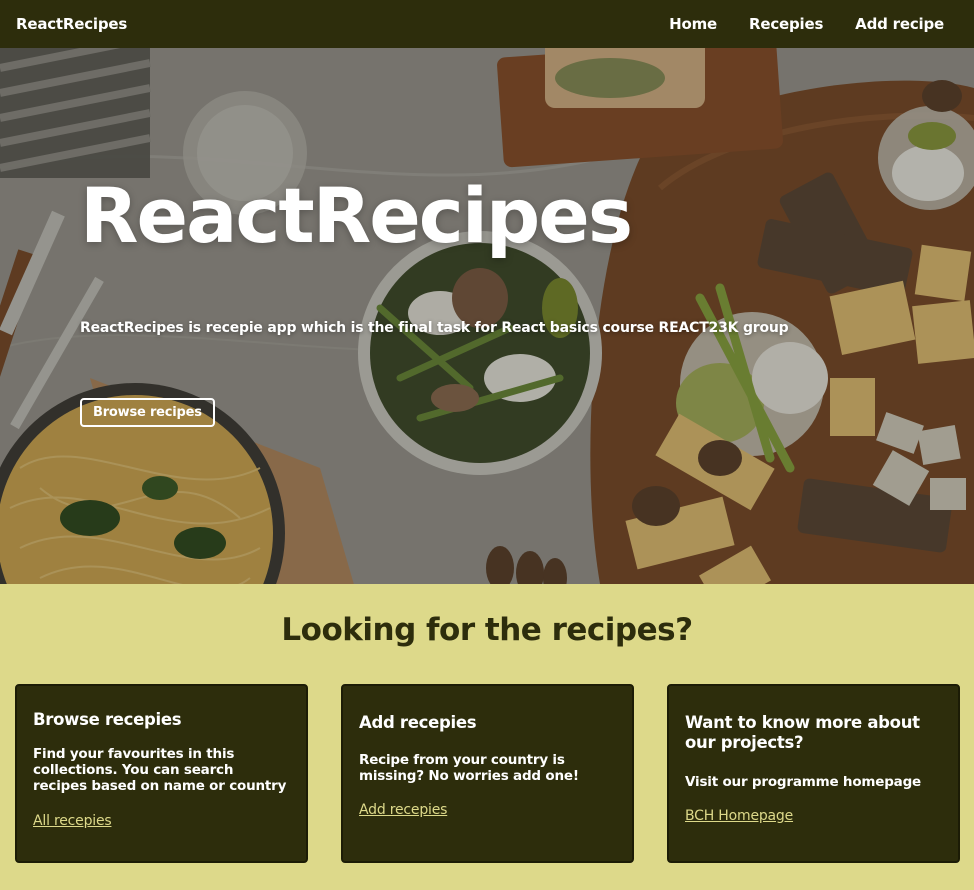 The width and height of the screenshot is (974, 890). I want to click on card-text: Visit our programme homepage, so click(803, 782).